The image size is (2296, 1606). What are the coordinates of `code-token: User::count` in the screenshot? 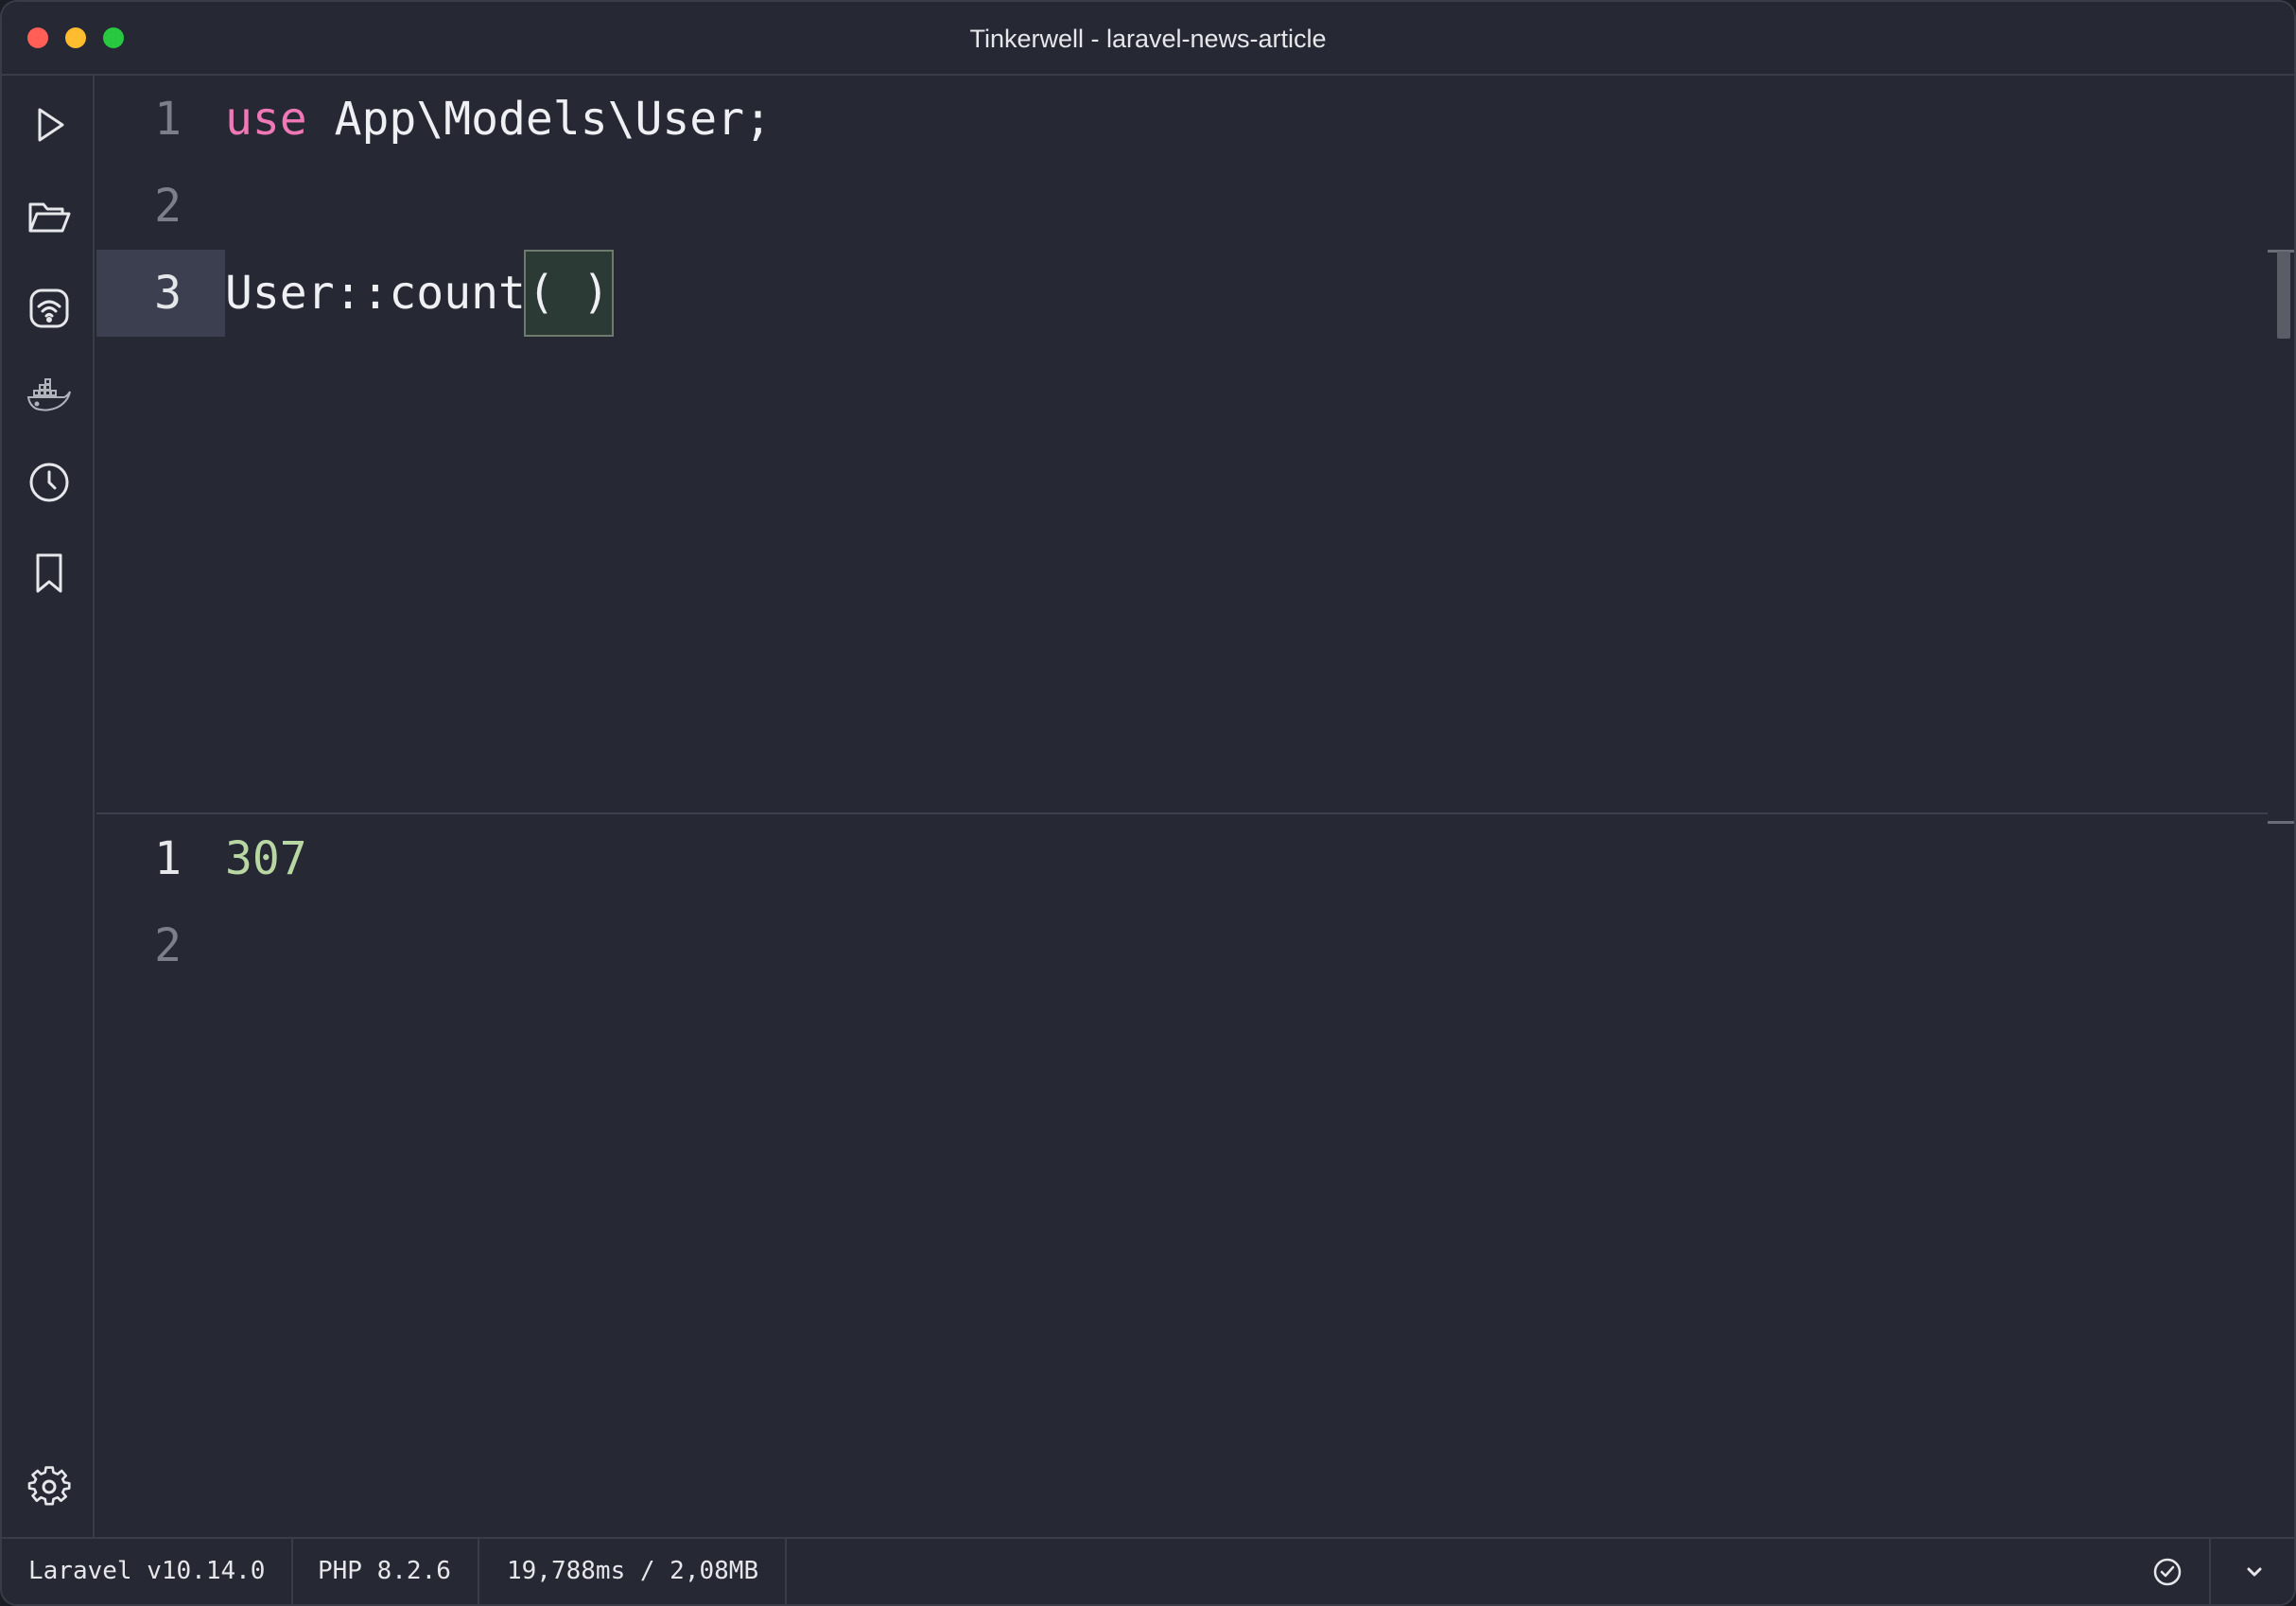 It's located at (376, 293).